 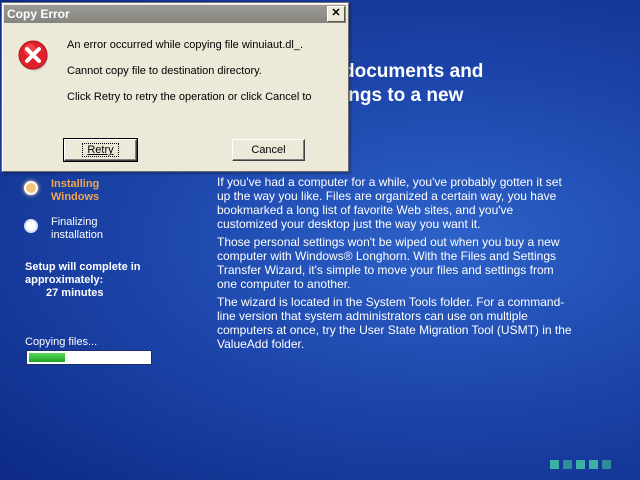 What do you see at coordinates (77, 228) in the screenshot?
I see `step-label: Finalizing installation` at bounding box center [77, 228].